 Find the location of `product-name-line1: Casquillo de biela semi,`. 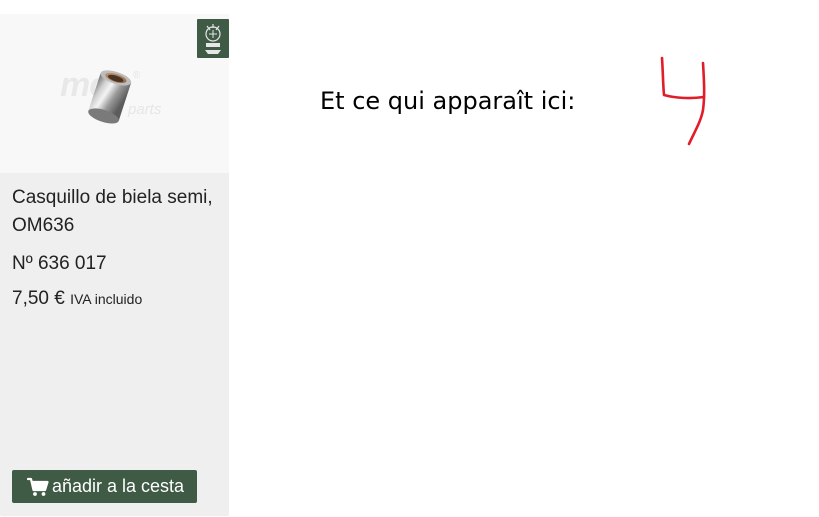

product-name-line1: Casquillo de biela semi, is located at coordinates (112, 197).